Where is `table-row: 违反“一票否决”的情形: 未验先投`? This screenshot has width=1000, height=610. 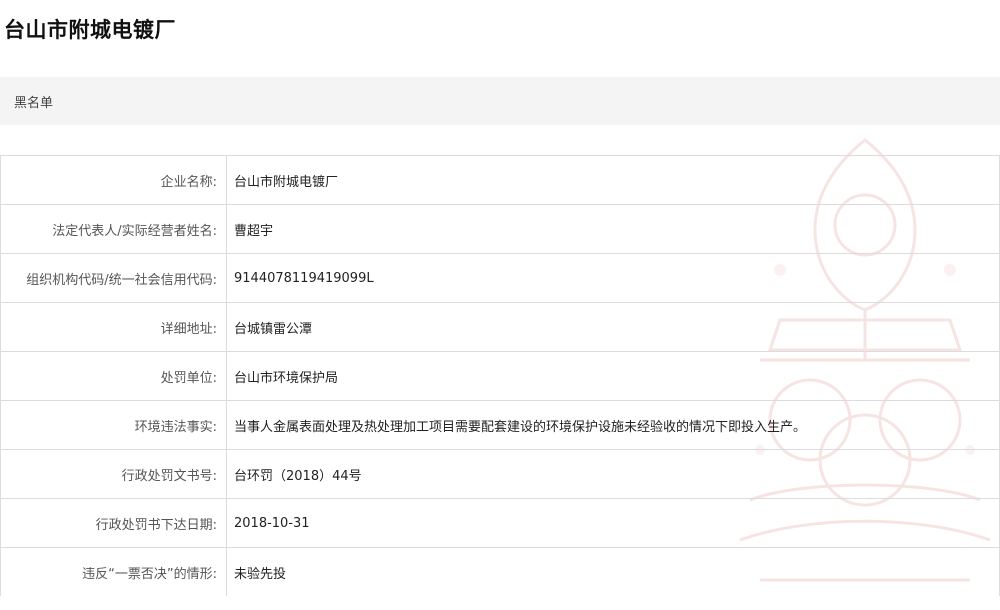 table-row: 违反“一票否决”的情形: 未验先投 is located at coordinates (500, 571).